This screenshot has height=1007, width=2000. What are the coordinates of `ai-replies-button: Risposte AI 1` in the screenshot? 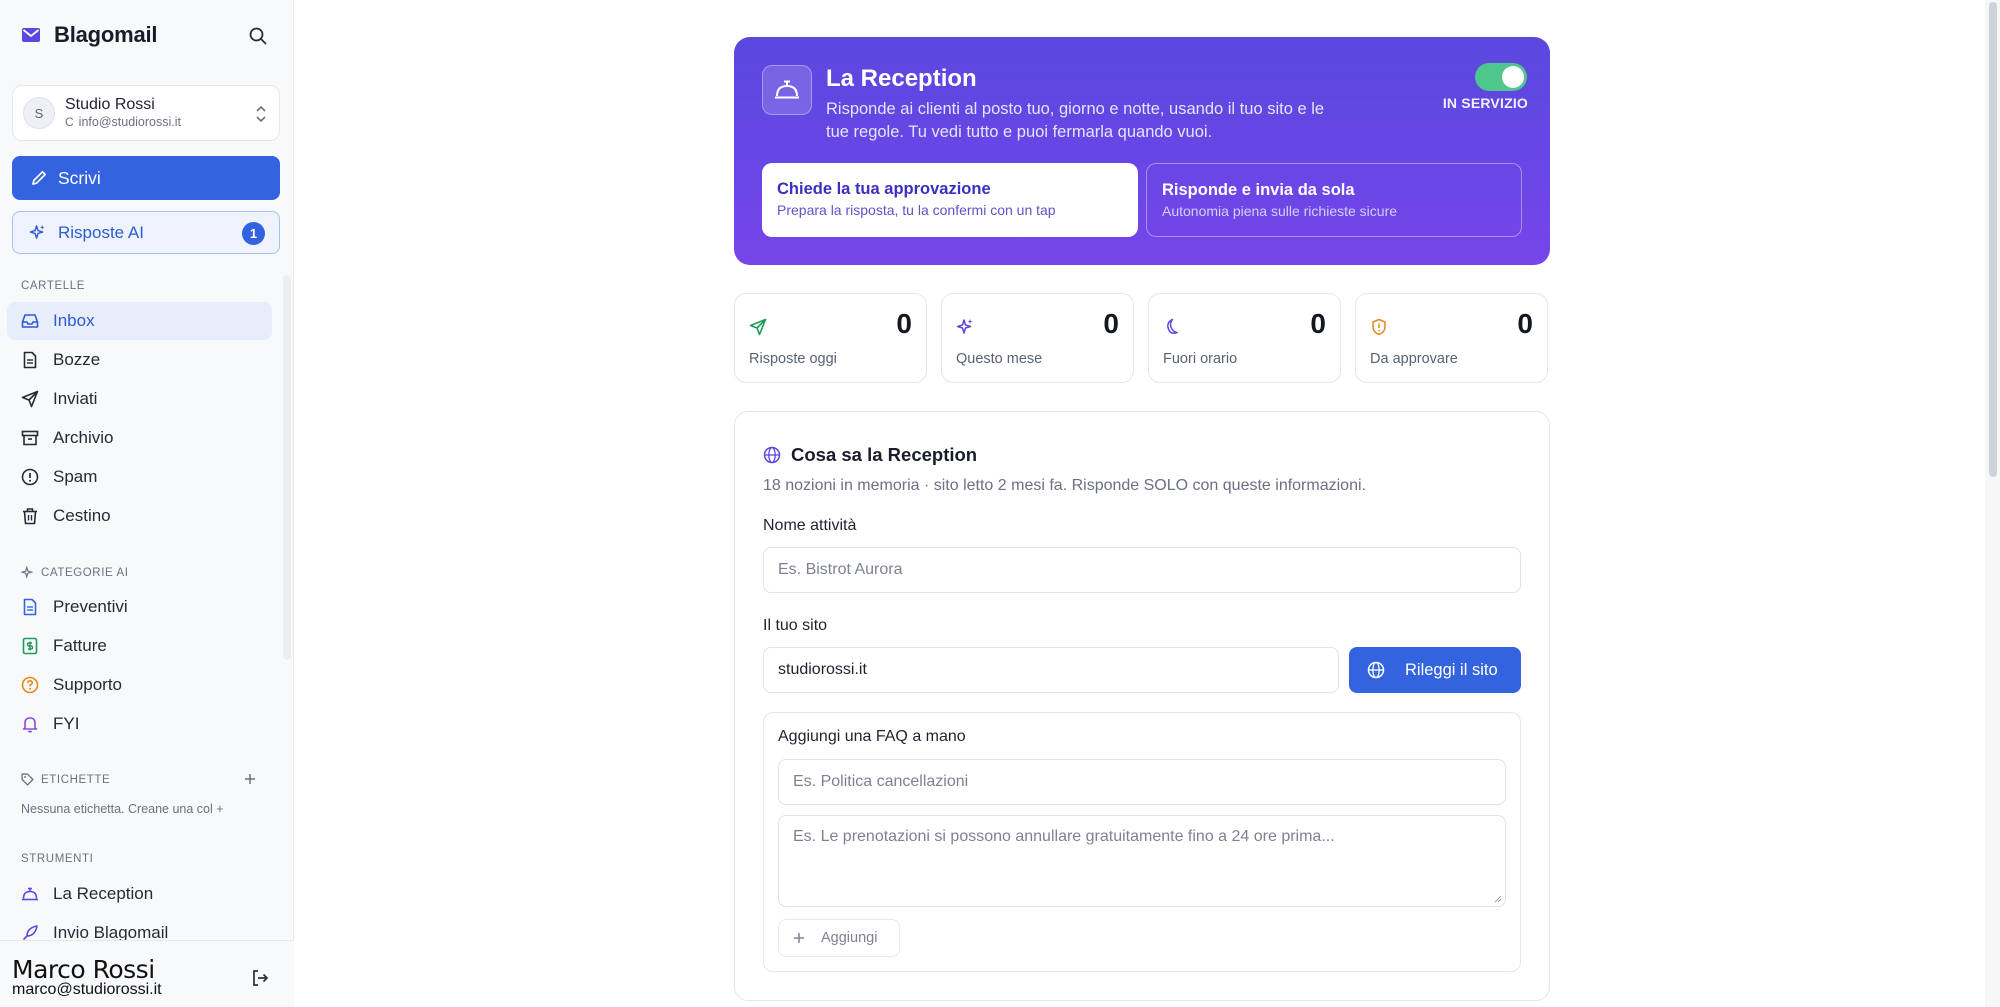 It's located at (146, 232).